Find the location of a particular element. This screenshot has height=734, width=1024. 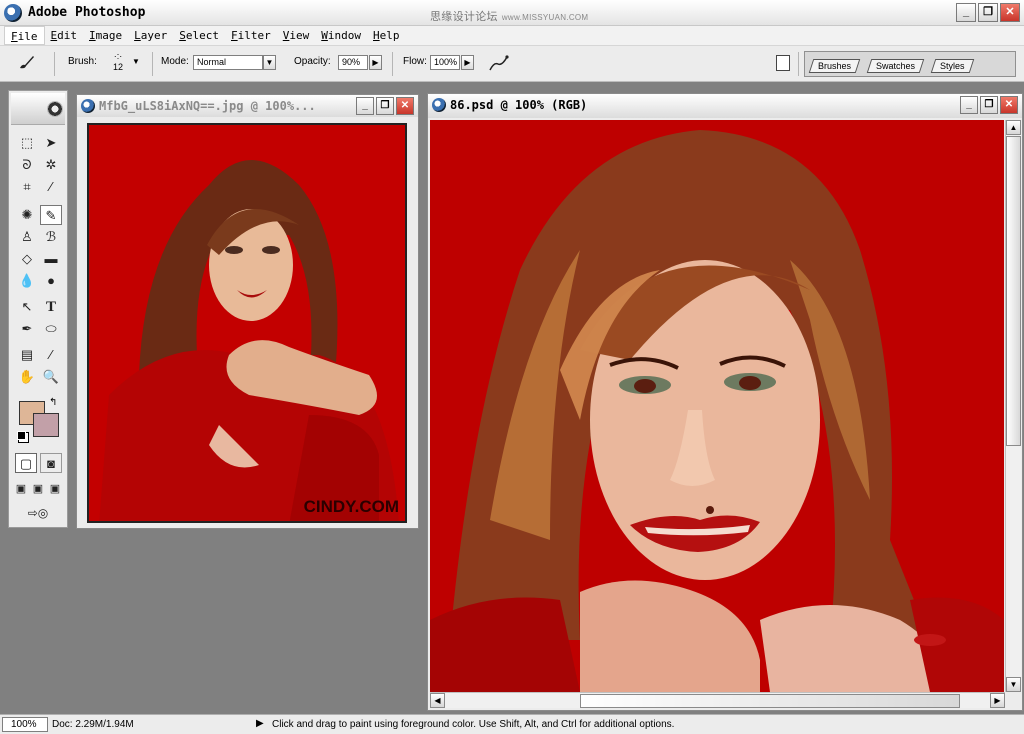

move-tool-icon: ➤ is located at coordinates (51, 143).